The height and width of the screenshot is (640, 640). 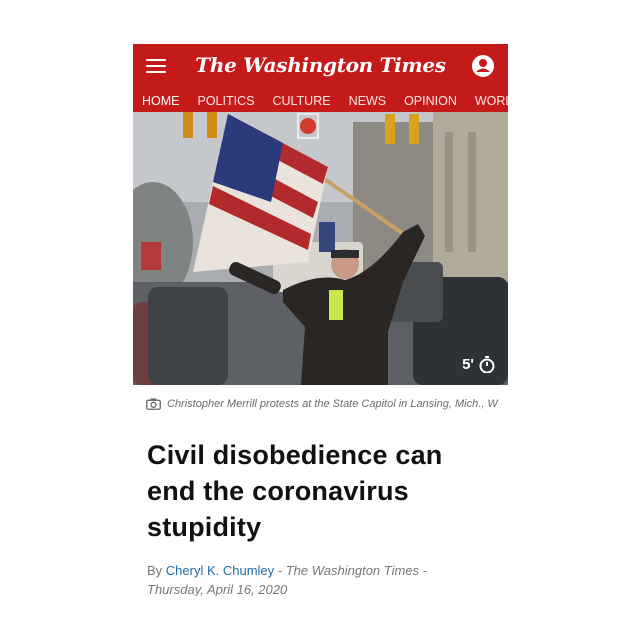 I want to click on read-time-indicator: 5', so click(x=478, y=364).